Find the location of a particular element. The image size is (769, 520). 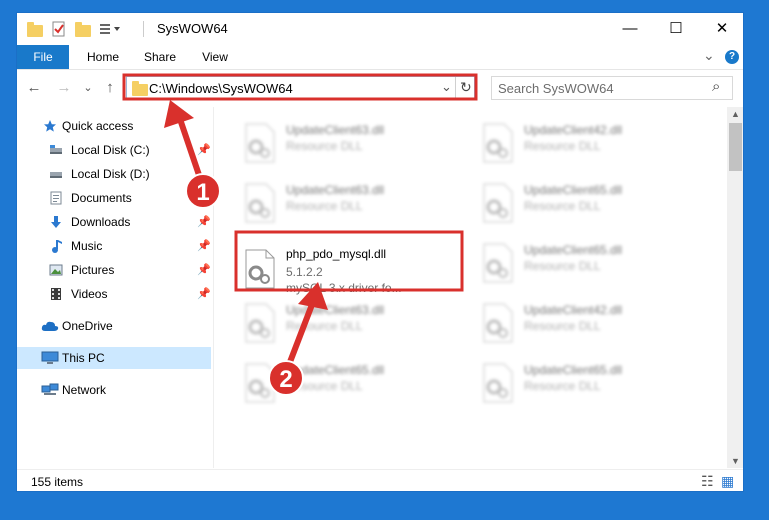

file-name: php_pdo_mysql.dll is located at coordinates (336, 254).